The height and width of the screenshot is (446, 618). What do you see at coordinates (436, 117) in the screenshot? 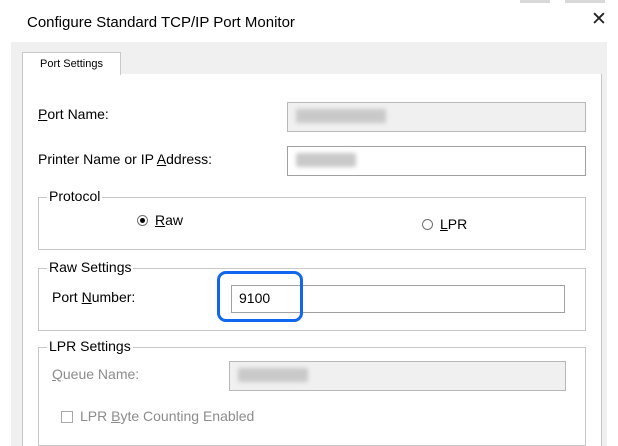
I see `port-name-field` at bounding box center [436, 117].